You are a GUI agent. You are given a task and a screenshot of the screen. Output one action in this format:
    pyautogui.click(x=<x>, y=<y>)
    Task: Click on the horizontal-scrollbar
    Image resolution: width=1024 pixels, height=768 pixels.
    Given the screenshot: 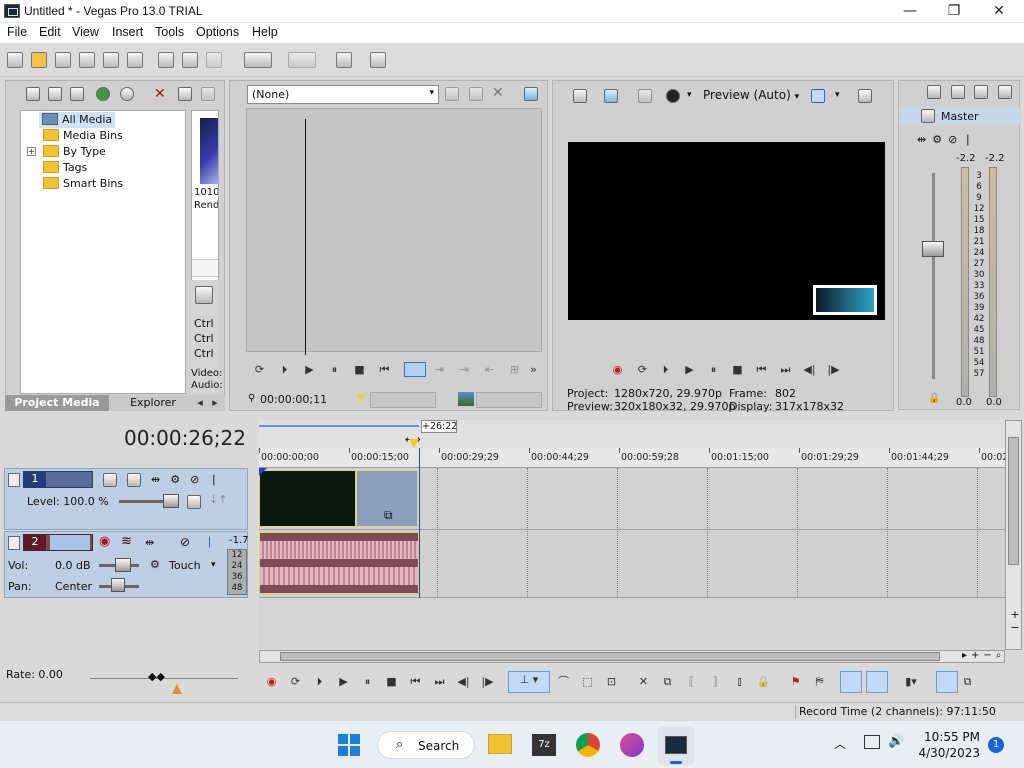 What is the action you would take?
    pyautogui.click(x=632, y=656)
    